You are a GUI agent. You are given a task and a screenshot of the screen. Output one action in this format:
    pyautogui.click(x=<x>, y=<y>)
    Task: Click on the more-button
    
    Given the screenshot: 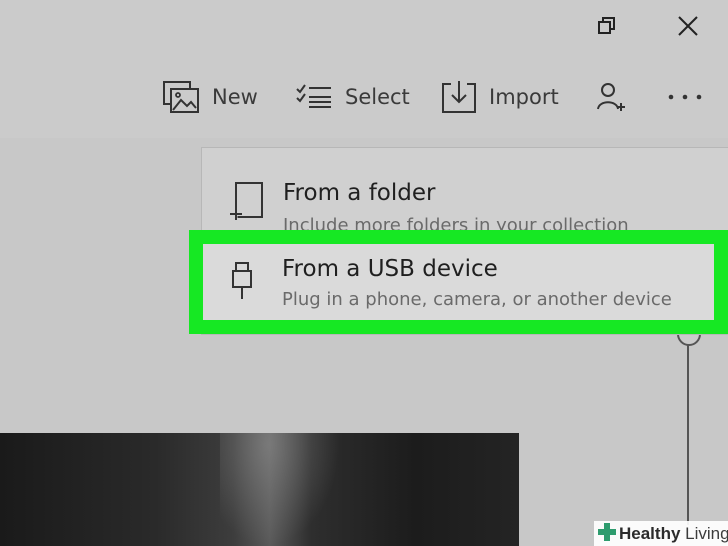 What is the action you would take?
    pyautogui.click(x=686, y=97)
    